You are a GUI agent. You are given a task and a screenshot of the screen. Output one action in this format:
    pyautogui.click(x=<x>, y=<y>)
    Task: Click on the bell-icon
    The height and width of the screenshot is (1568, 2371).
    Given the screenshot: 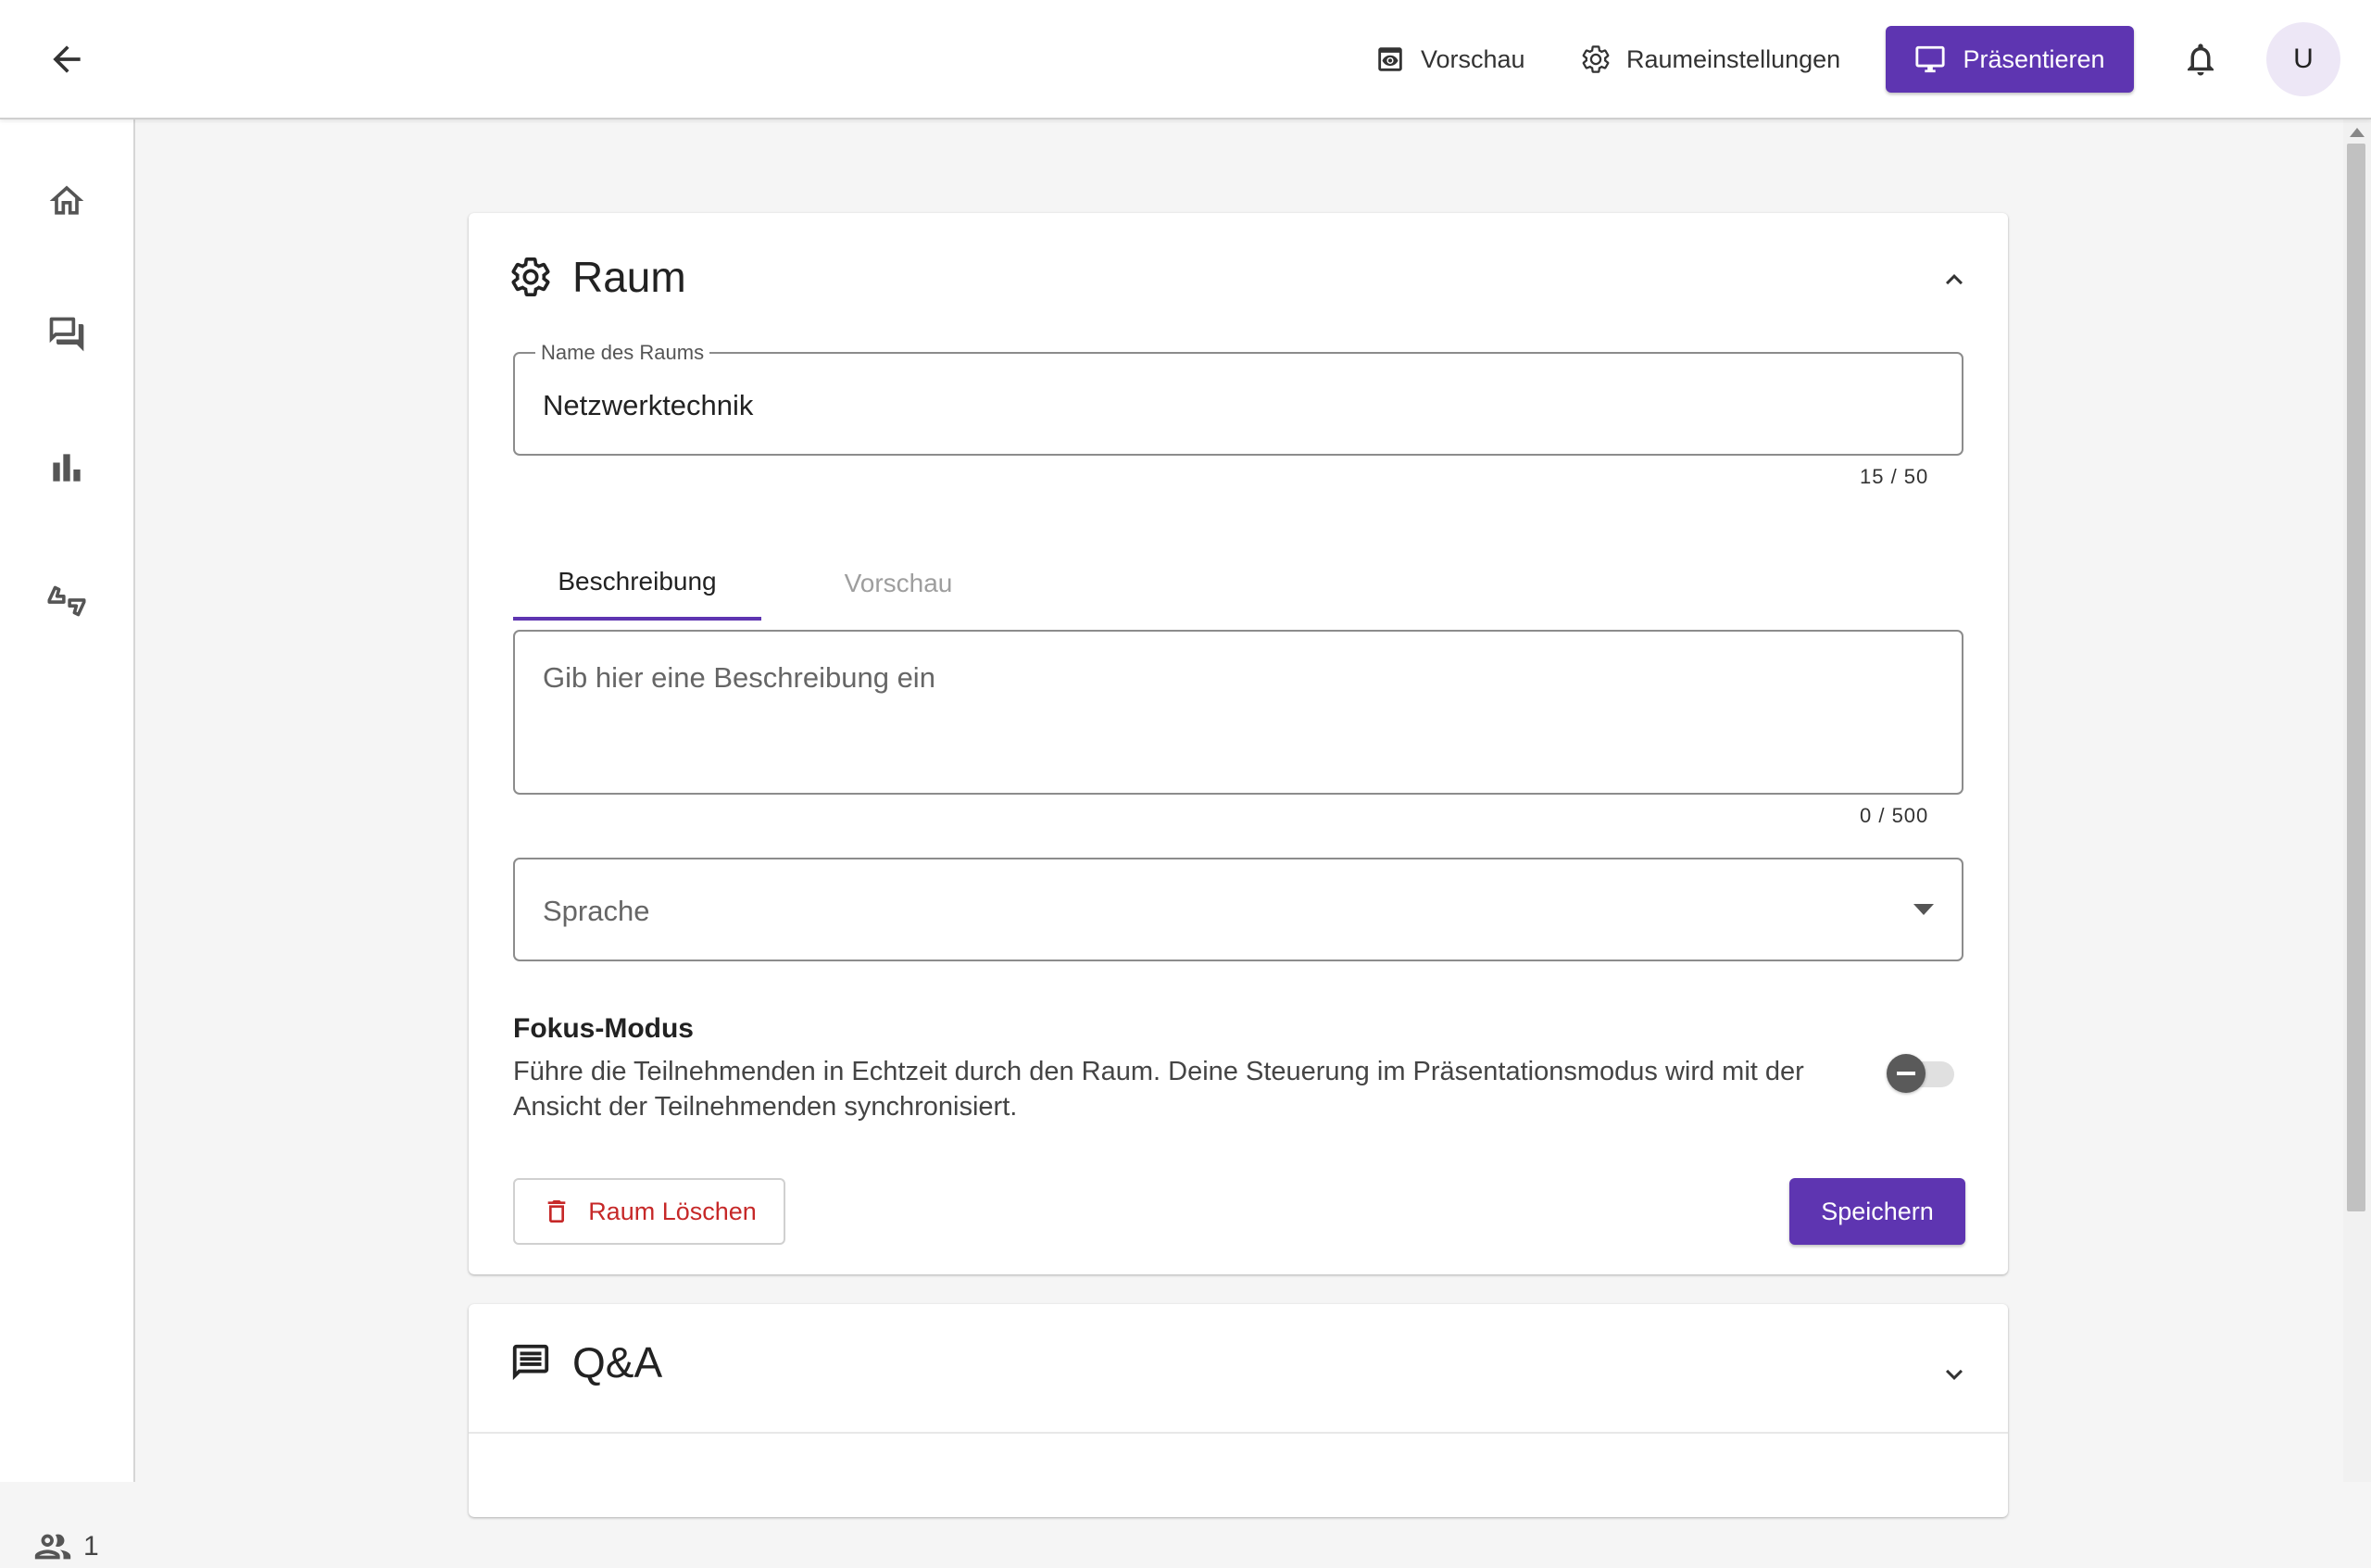 What is the action you would take?
    pyautogui.click(x=2200, y=59)
    